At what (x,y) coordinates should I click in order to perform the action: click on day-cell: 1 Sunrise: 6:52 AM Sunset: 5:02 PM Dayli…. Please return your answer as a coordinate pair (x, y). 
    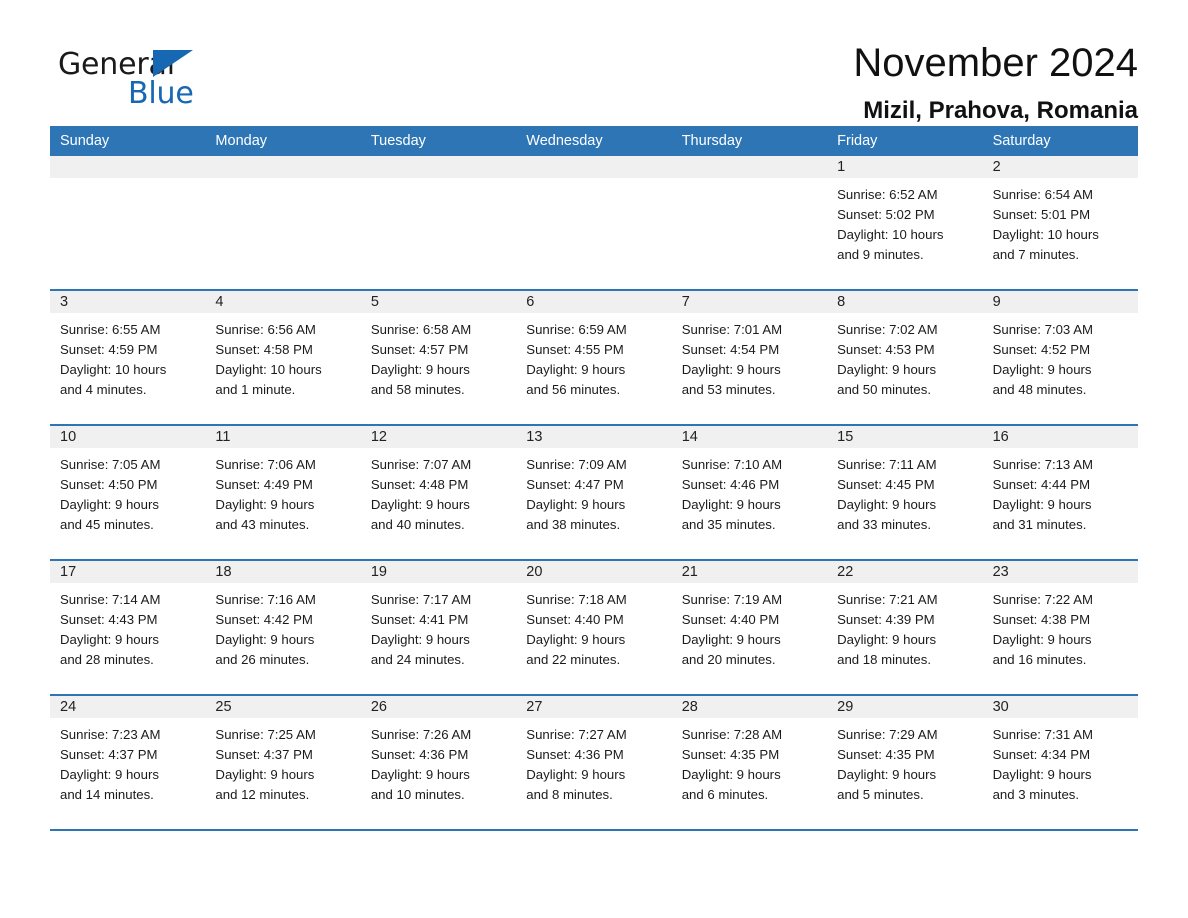
    Looking at the image, I should click on (905, 222).